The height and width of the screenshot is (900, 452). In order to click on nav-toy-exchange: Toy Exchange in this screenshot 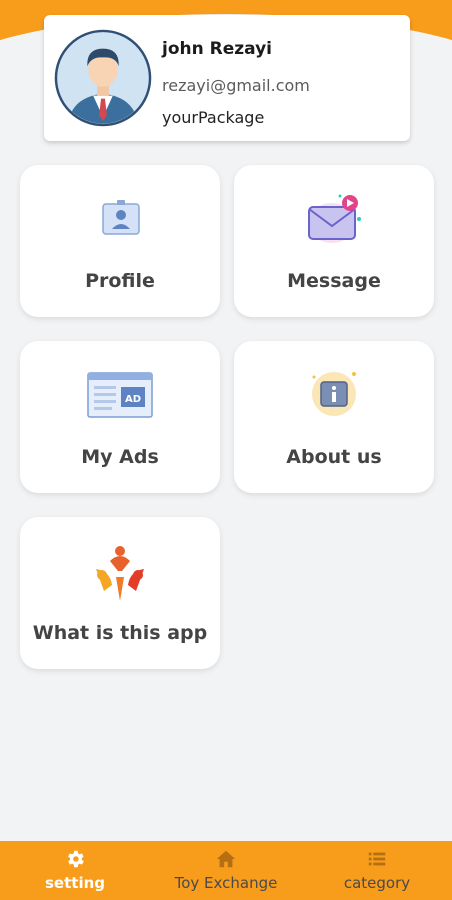, I will do `click(226, 870)`.